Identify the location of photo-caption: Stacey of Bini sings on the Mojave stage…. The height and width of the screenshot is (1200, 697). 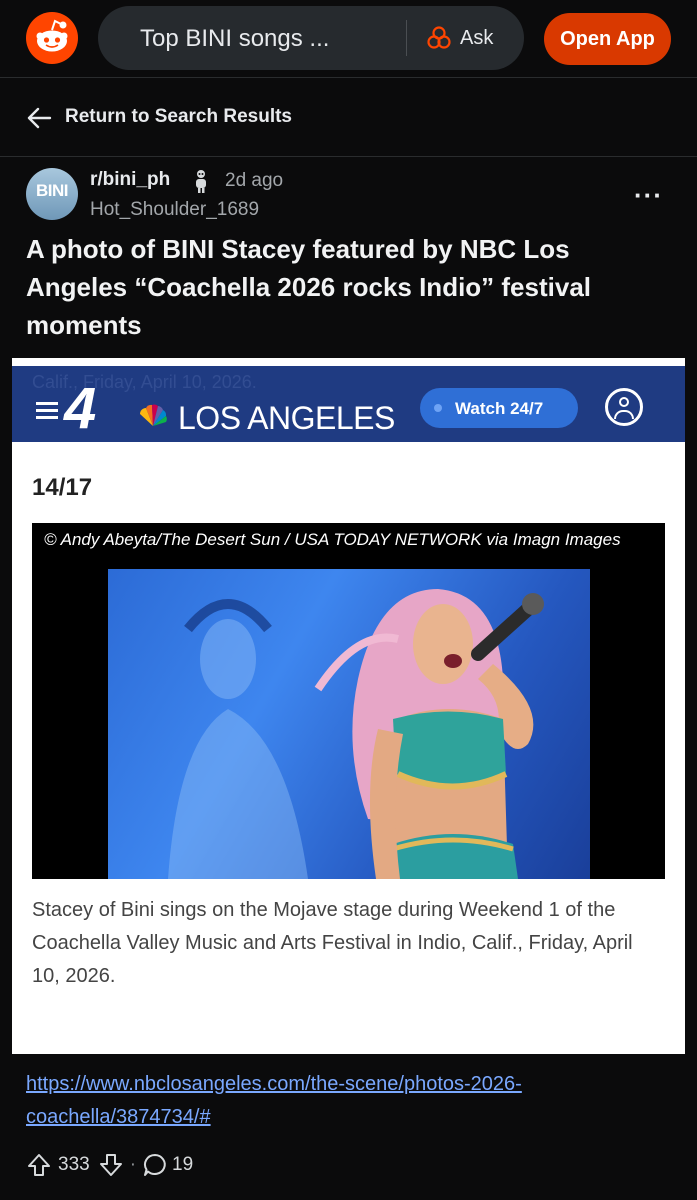
(332, 943).